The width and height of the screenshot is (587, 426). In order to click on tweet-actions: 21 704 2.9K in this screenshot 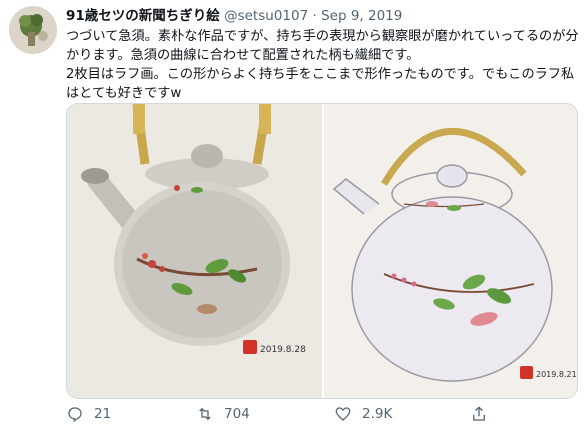, I will do `click(316, 414)`.